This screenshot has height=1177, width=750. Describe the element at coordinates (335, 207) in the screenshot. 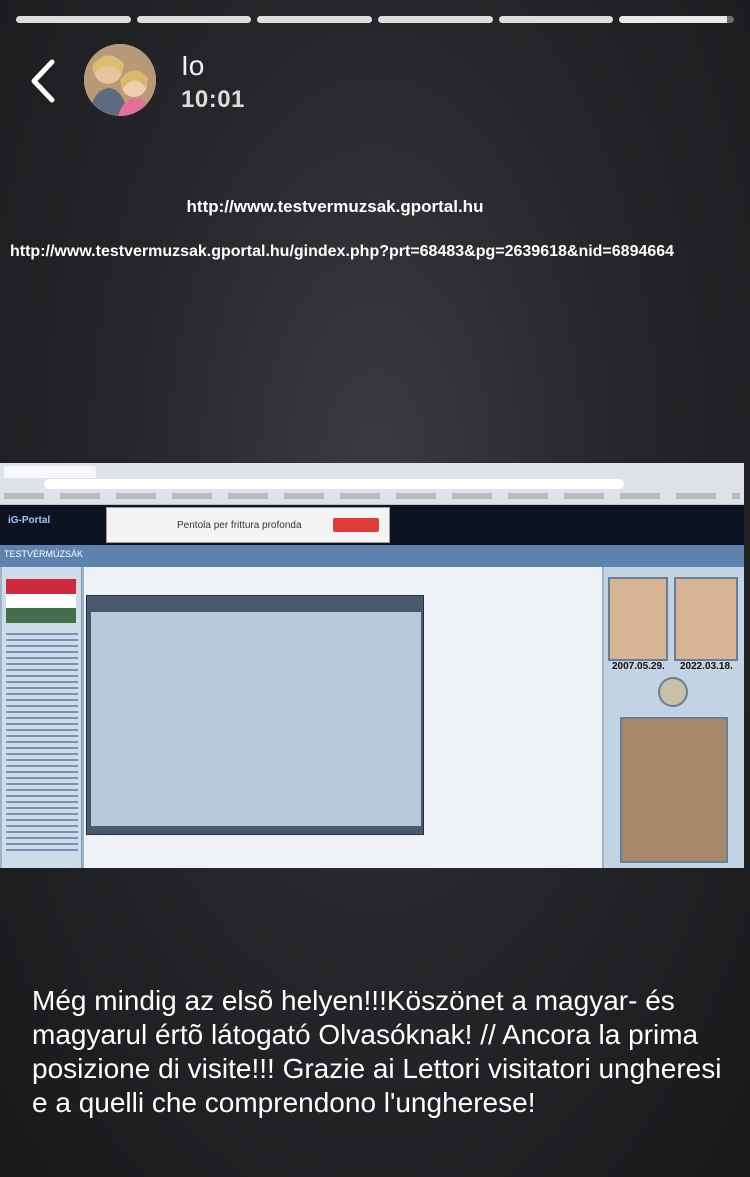

I see `link-short: http://www.testvermuzsak.gportal.hu` at that location.